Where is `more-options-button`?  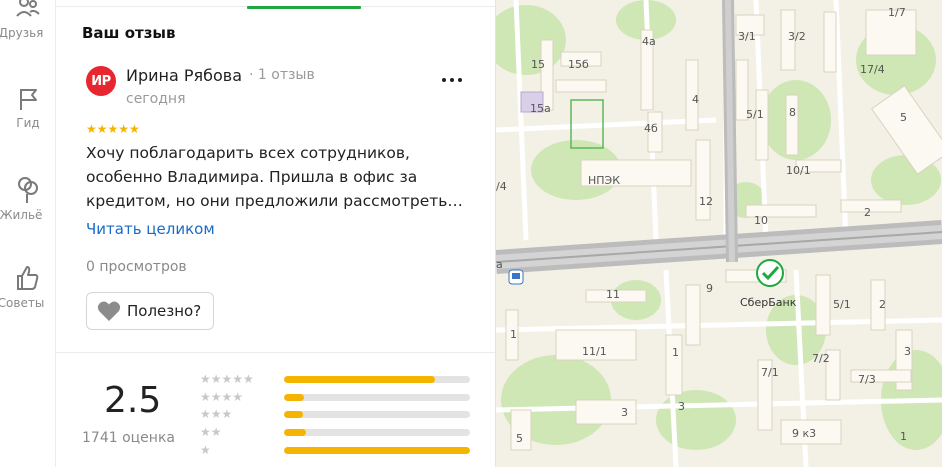 more-options-button is located at coordinates (452, 80).